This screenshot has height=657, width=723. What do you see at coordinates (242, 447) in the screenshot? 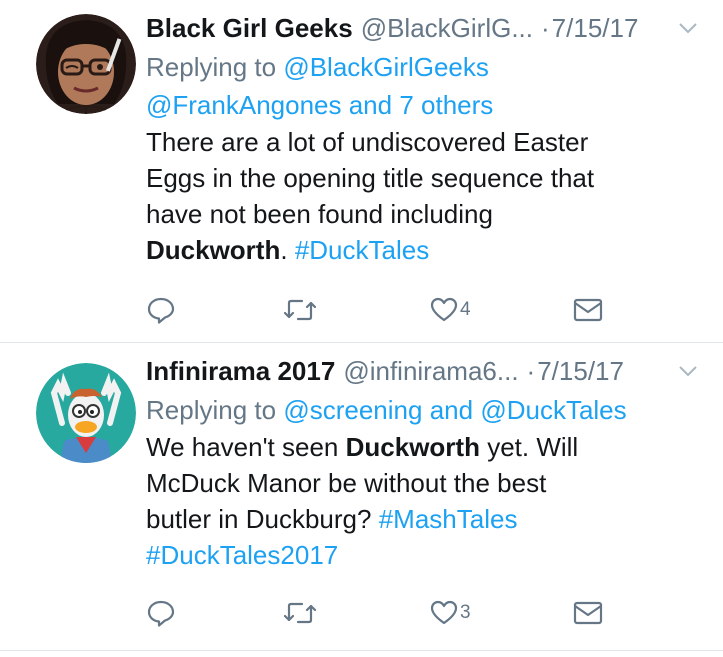
I see `text-segment: We haven't seen` at bounding box center [242, 447].